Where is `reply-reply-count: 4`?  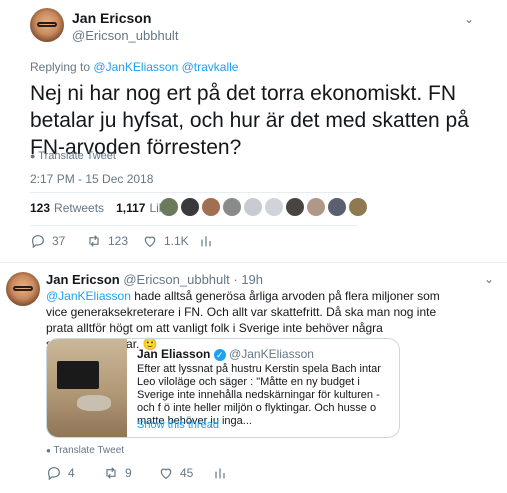 reply-reply-count: 4 is located at coordinates (71, 473).